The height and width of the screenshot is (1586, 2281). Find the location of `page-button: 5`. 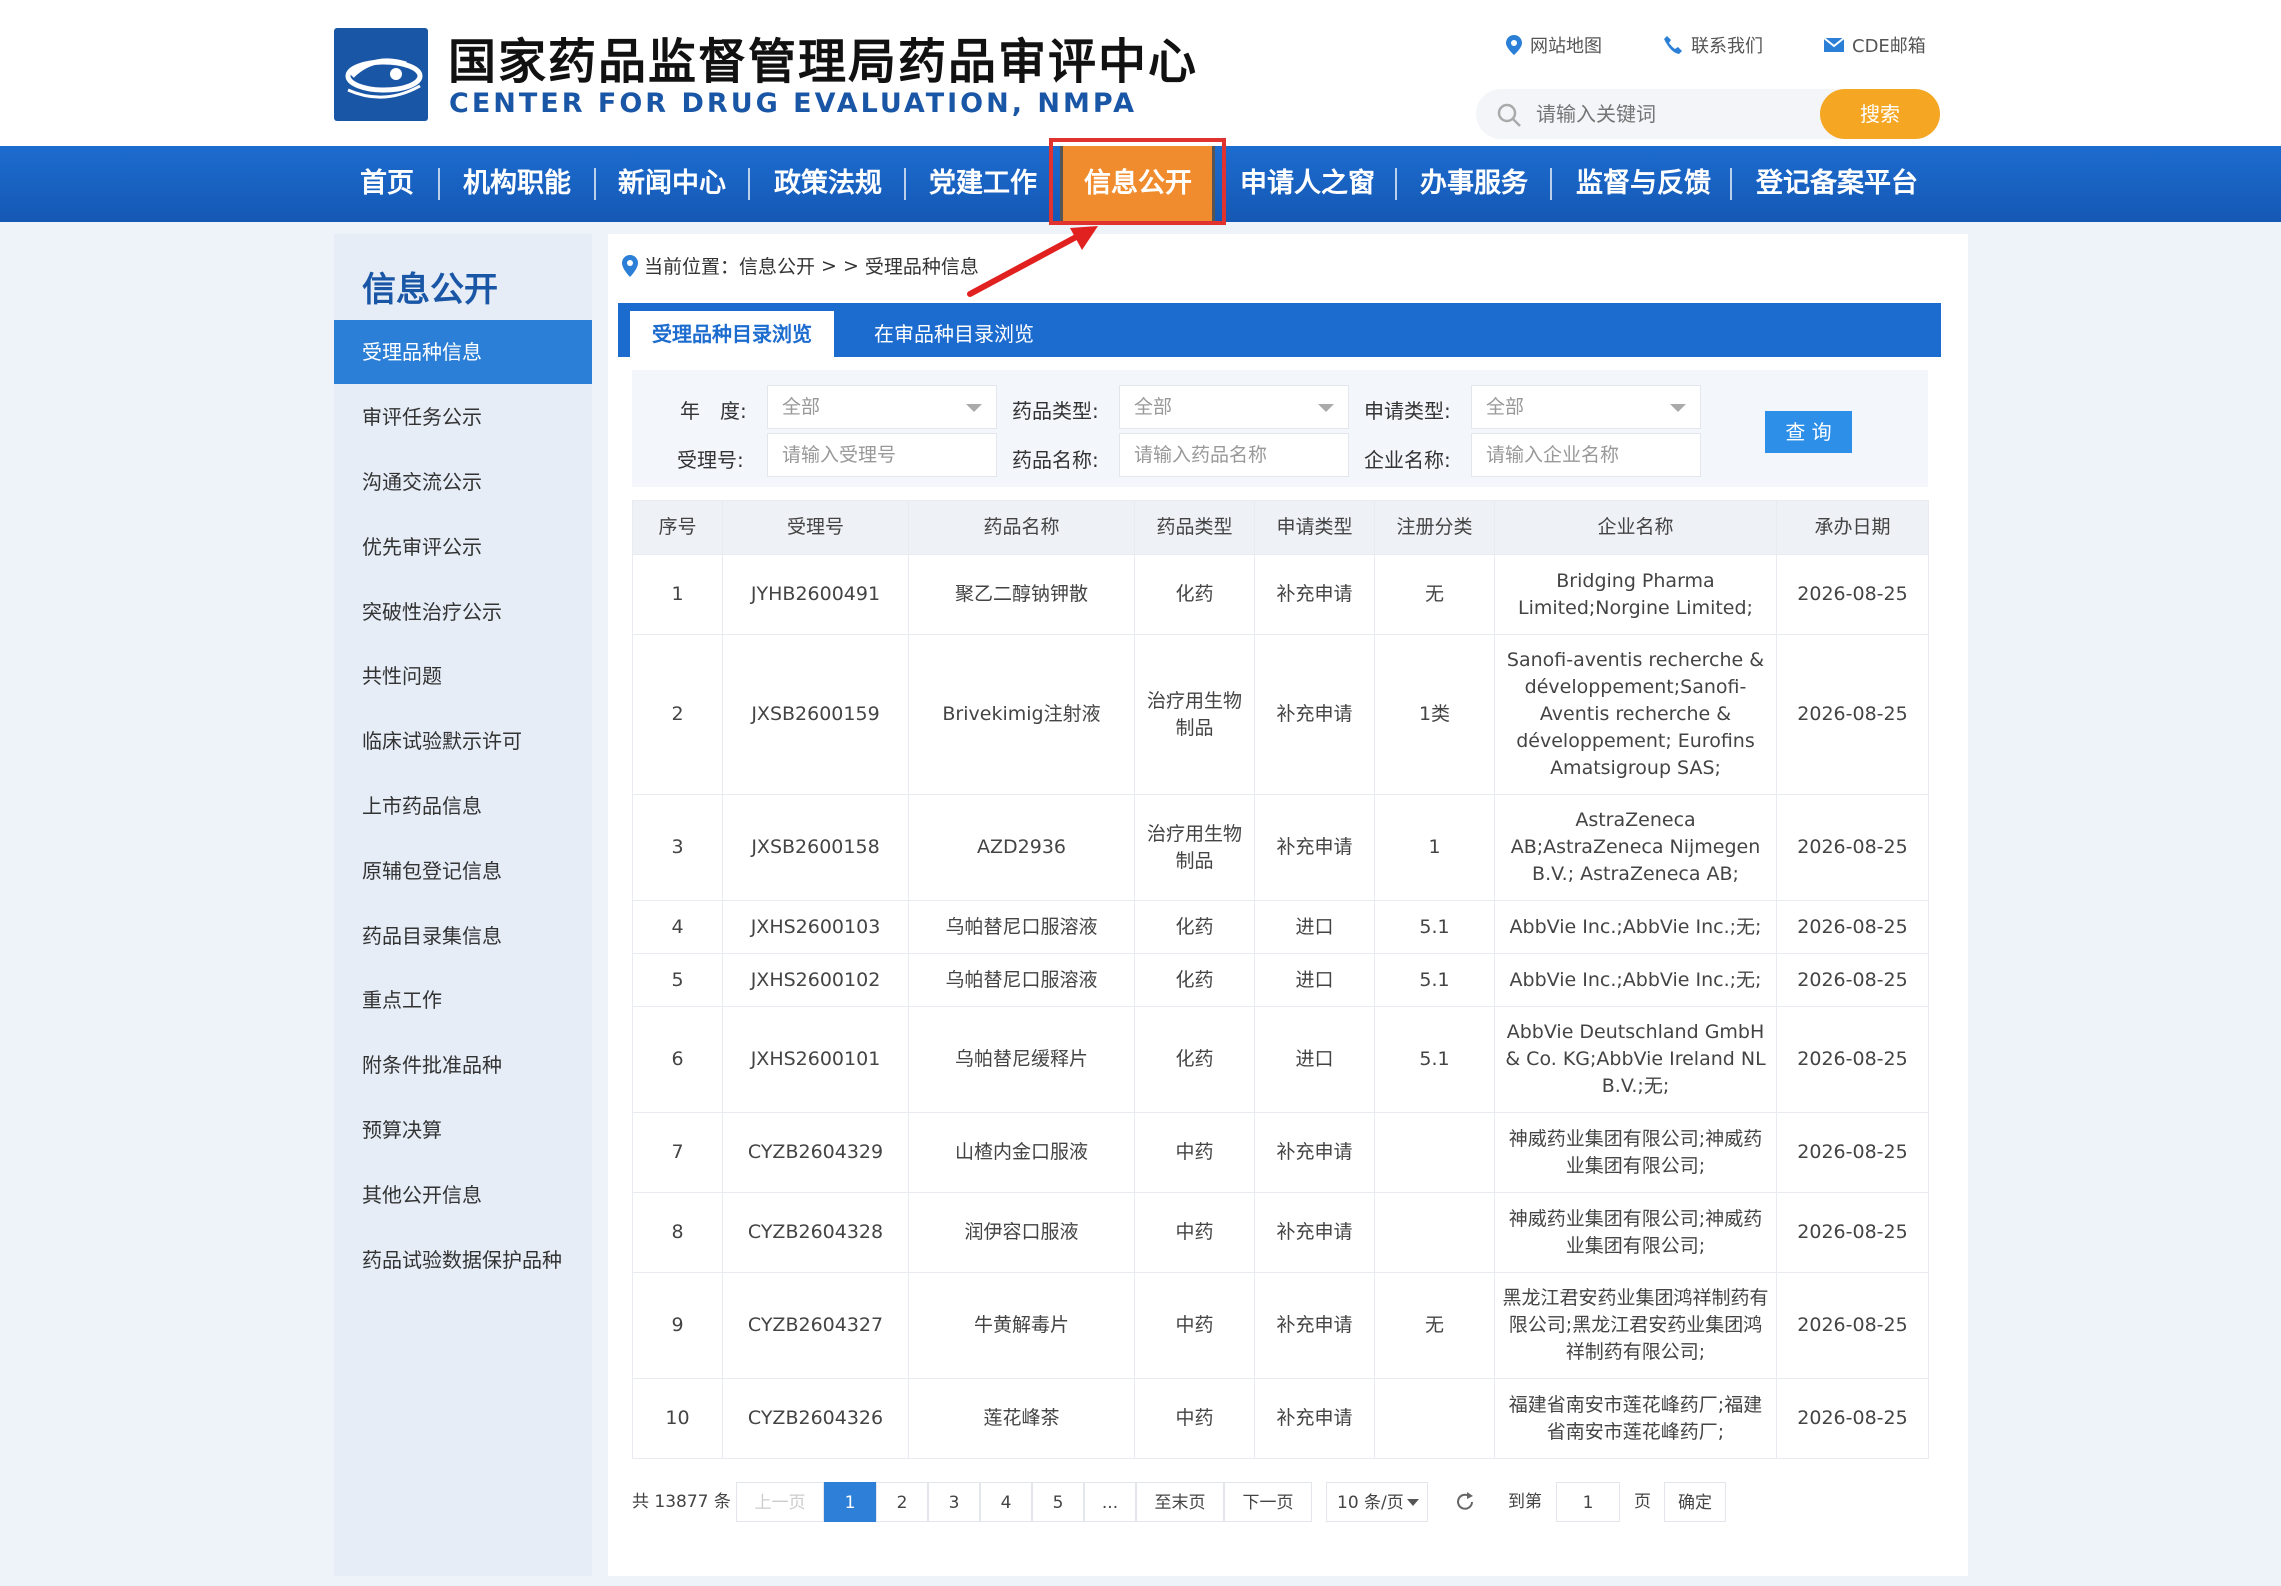

page-button: 5 is located at coordinates (1058, 1502).